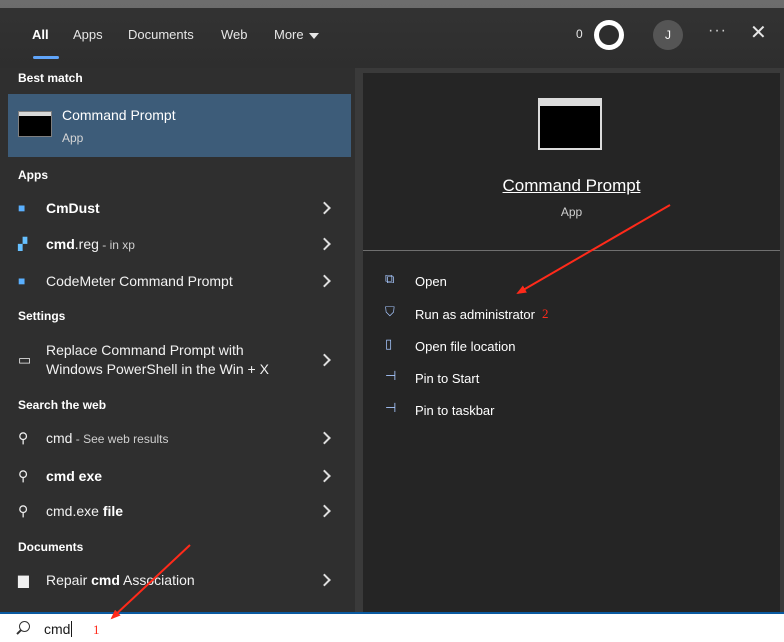 The height and width of the screenshot is (642, 784). I want to click on web-result-cmd-exe: ⚲ cmd exe, so click(179, 476).